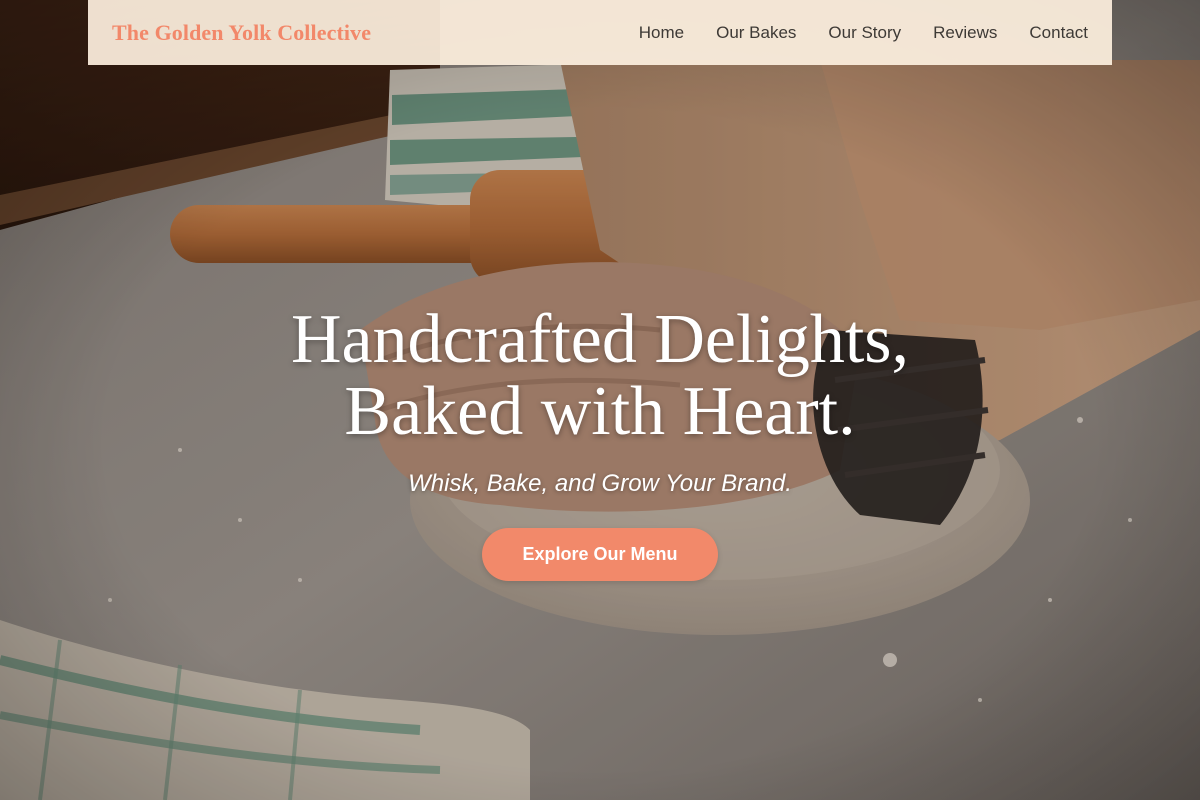  Describe the element at coordinates (600, 411) in the screenshot. I see `hero-title-line-2: Baked with Heart.` at that location.